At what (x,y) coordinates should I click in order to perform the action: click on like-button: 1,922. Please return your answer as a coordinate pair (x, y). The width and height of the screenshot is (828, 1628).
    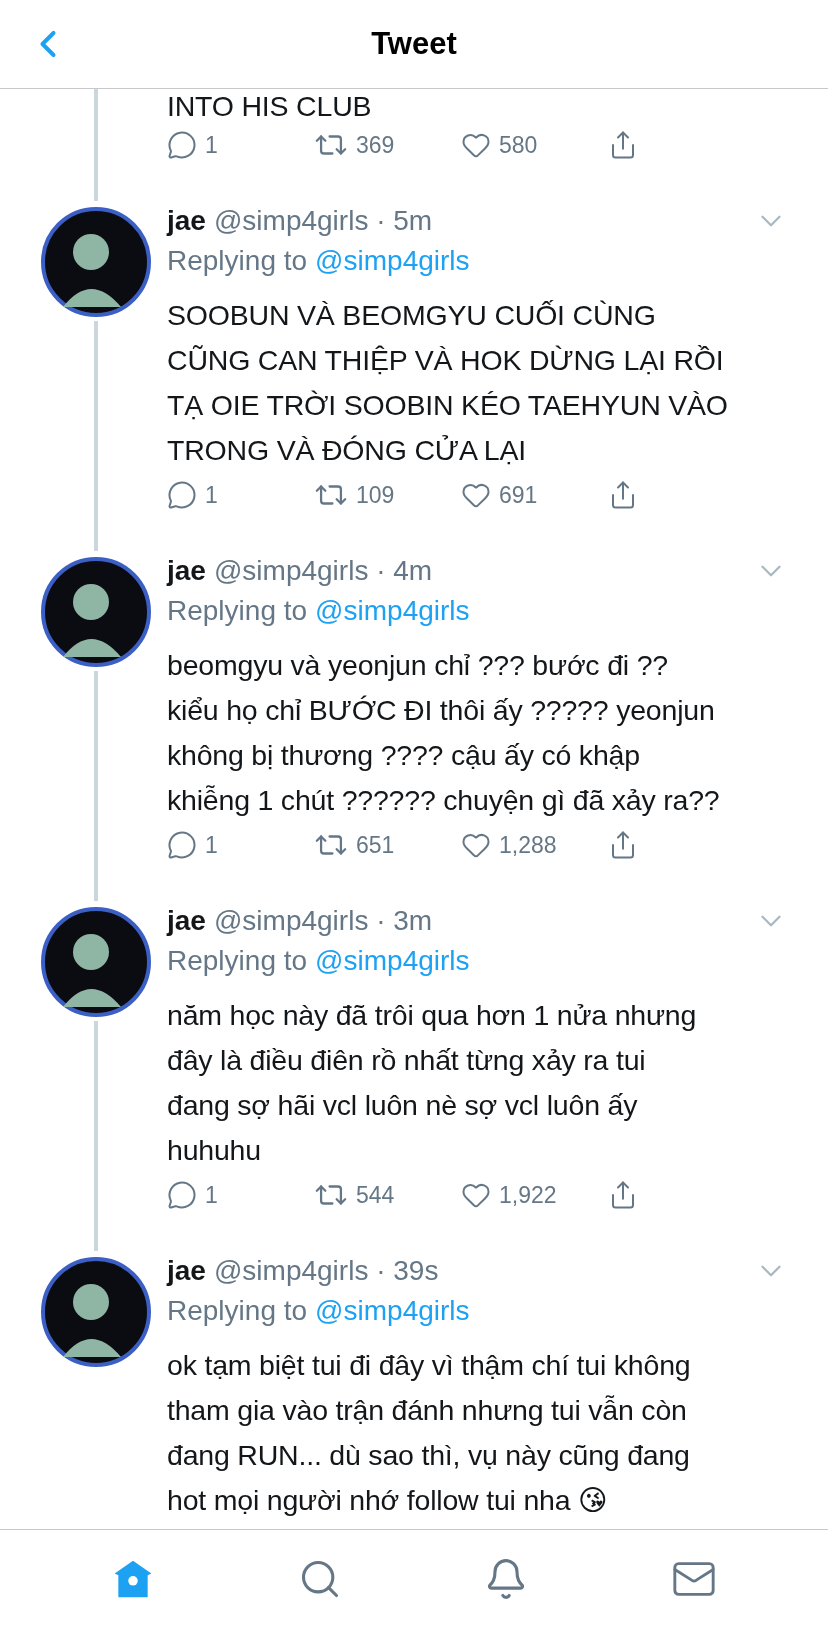
    Looking at the image, I should click on (534, 1195).